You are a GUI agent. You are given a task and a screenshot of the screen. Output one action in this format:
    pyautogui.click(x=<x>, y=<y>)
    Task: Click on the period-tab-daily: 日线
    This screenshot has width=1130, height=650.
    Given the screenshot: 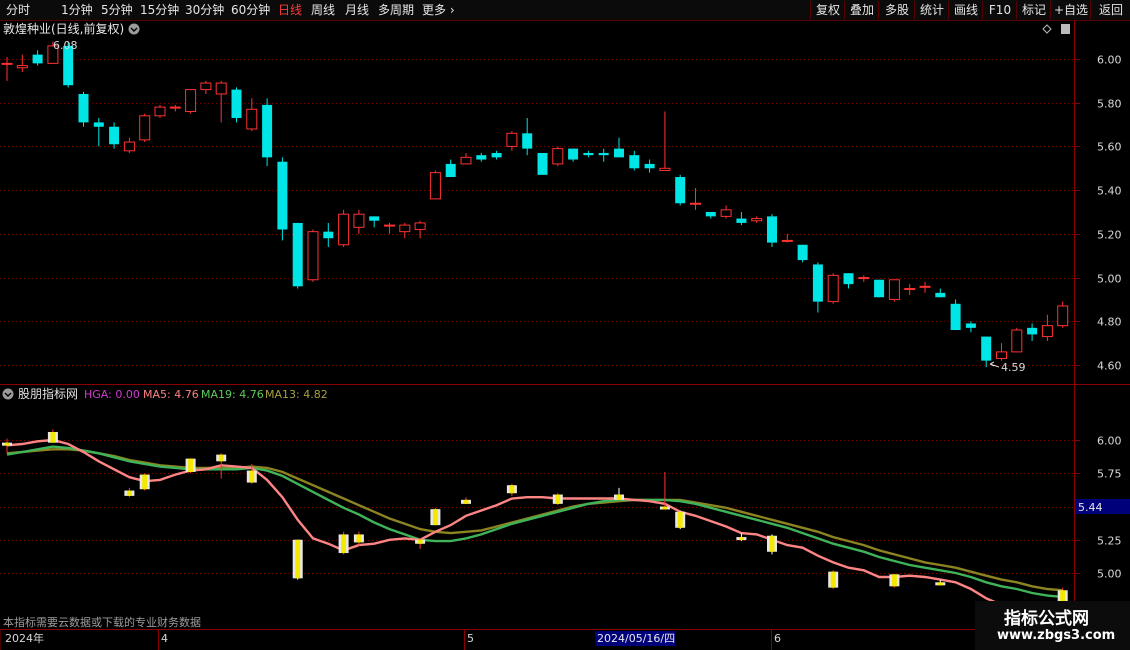 What is the action you would take?
    pyautogui.click(x=290, y=10)
    